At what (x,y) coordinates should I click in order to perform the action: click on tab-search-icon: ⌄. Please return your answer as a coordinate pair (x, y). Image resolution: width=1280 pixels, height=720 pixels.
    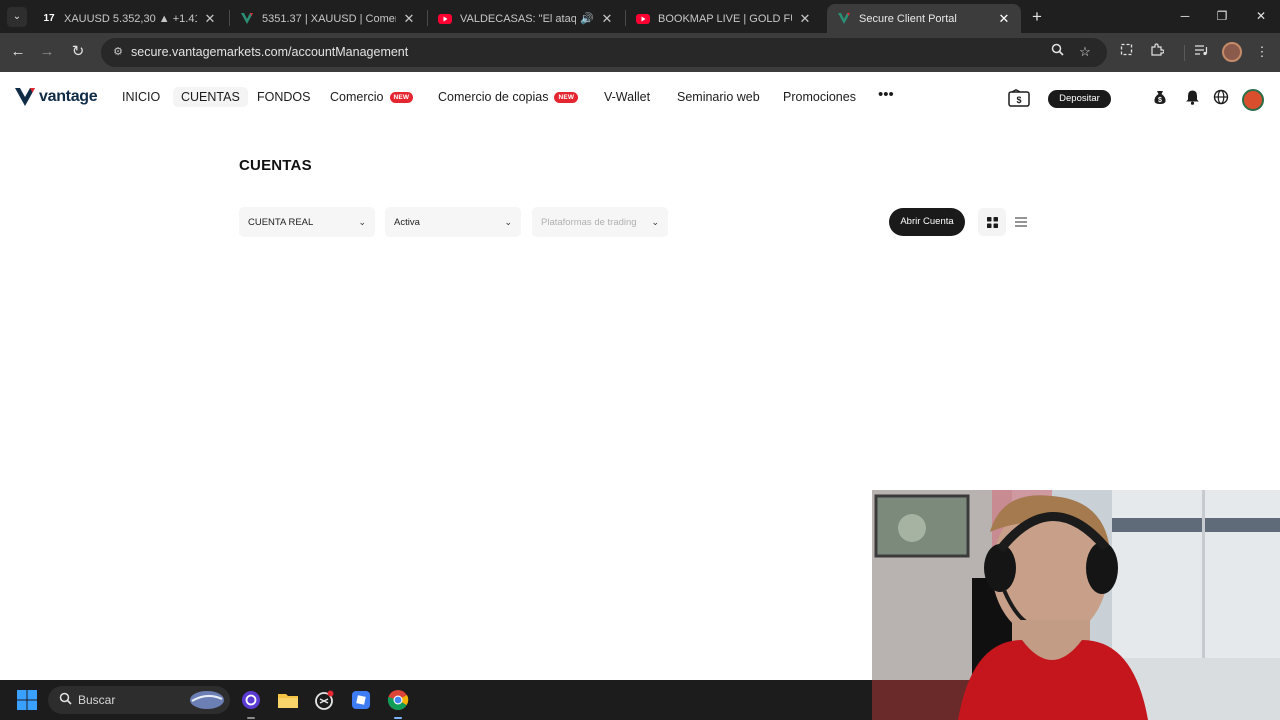
    Looking at the image, I should click on (17, 17).